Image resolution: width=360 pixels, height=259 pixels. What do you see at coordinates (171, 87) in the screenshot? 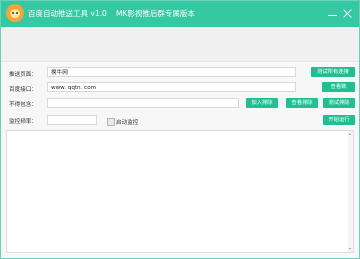
I see `api-input: www. qqtn. com` at bounding box center [171, 87].